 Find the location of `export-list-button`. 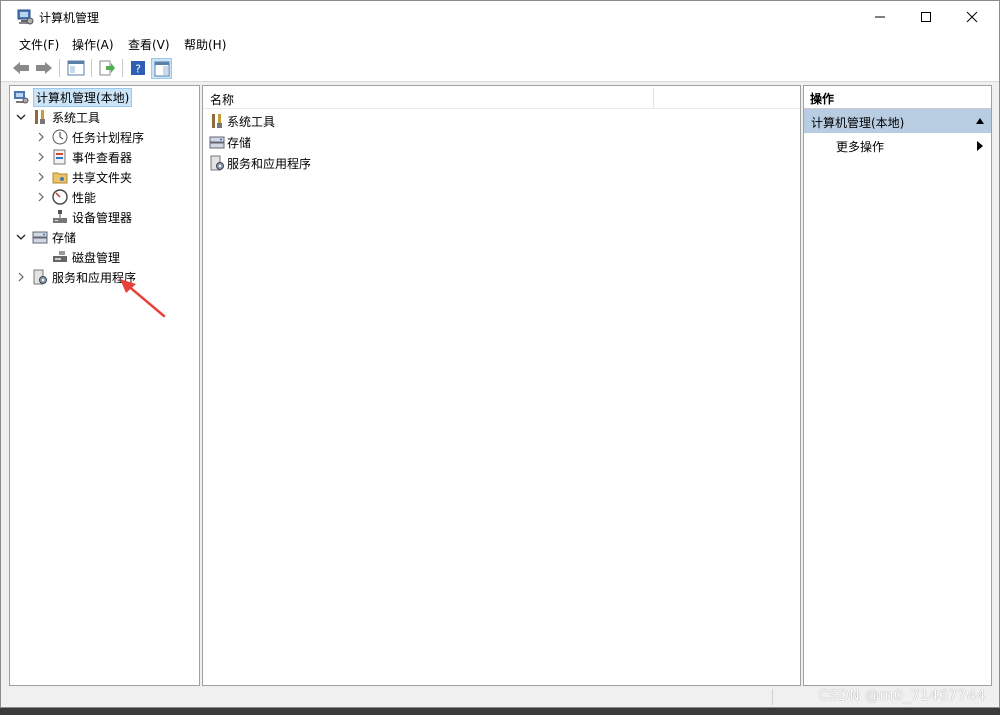

export-list-button is located at coordinates (107, 68).